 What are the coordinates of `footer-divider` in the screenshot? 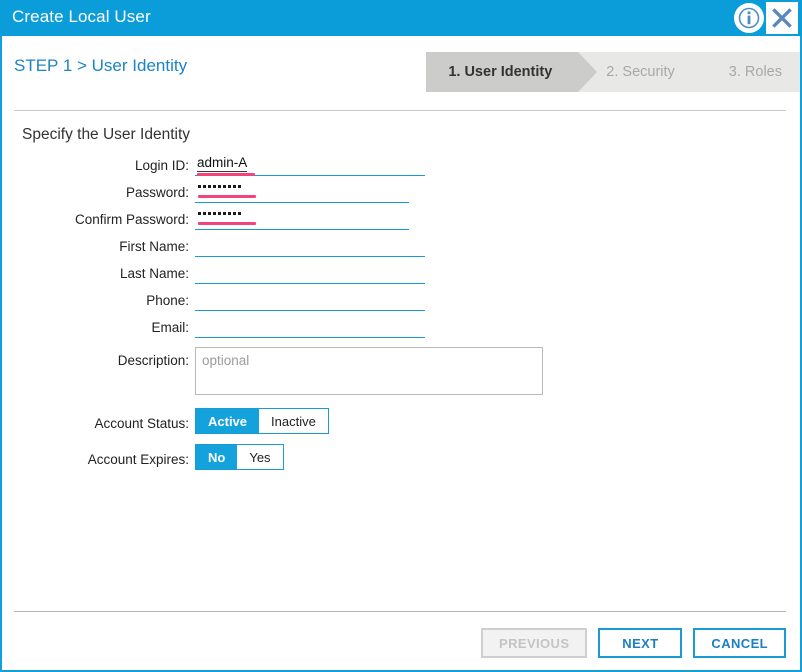 It's located at (400, 611).